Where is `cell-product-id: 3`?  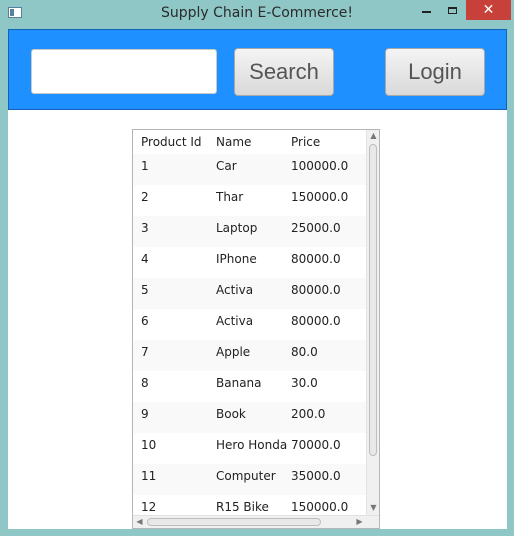
cell-product-id: 3 is located at coordinates (145, 228).